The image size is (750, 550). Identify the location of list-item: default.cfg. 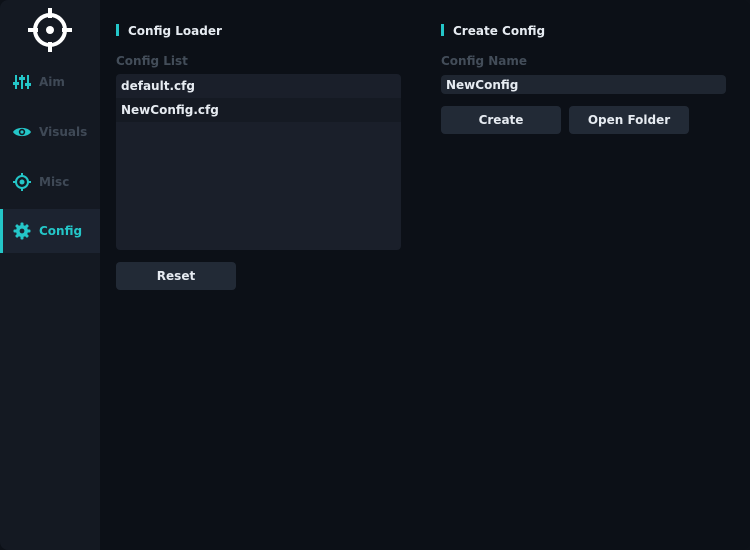
(258, 86).